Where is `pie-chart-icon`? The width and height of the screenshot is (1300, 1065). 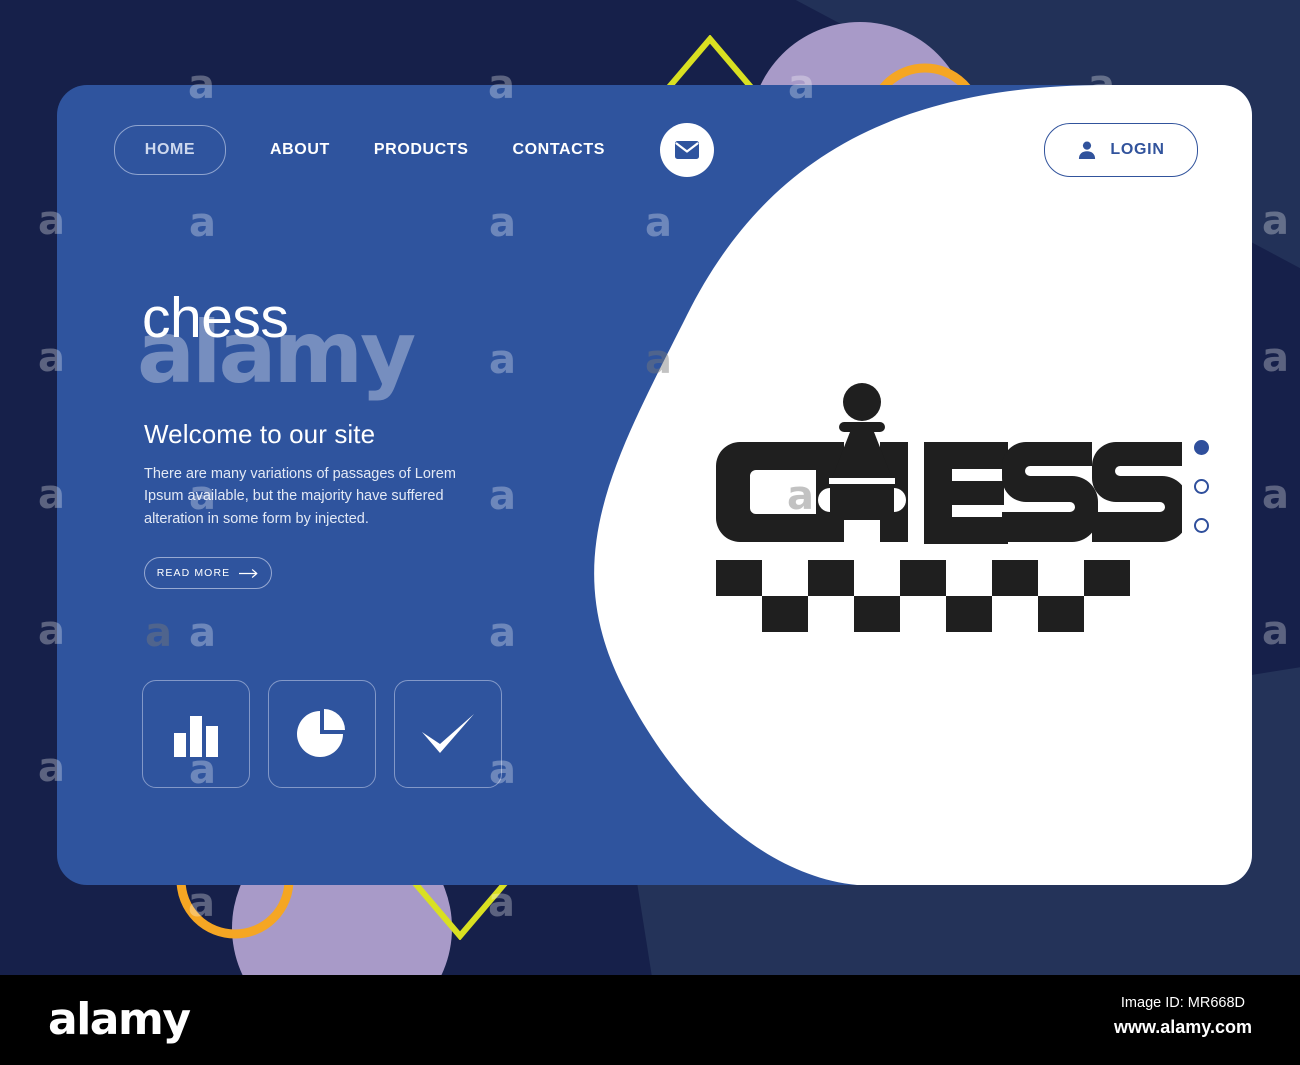 pie-chart-icon is located at coordinates (321, 733).